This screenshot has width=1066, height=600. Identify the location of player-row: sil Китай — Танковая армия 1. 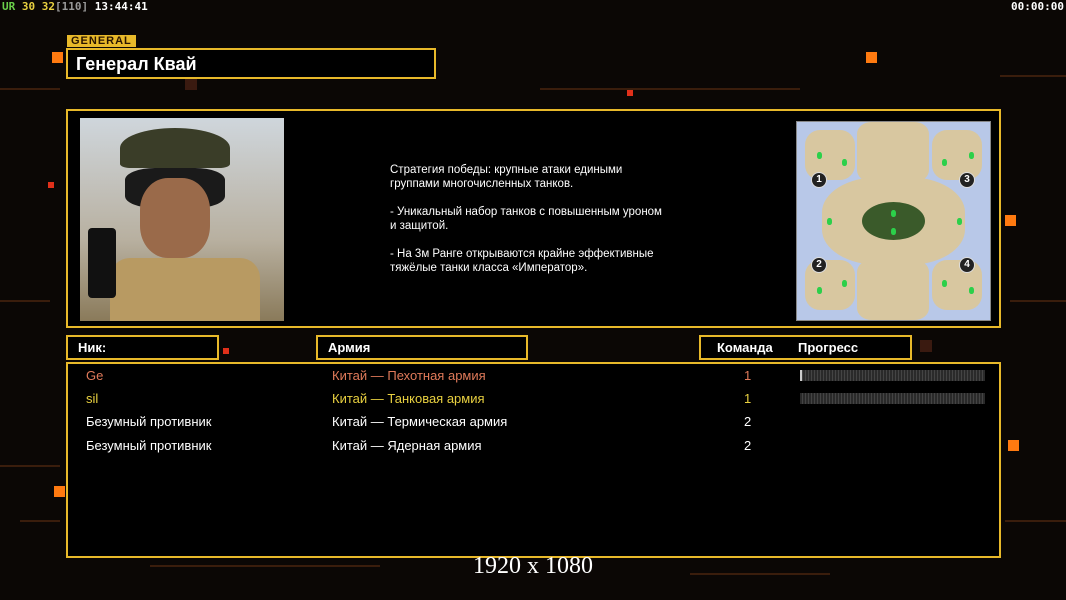
(533, 399).